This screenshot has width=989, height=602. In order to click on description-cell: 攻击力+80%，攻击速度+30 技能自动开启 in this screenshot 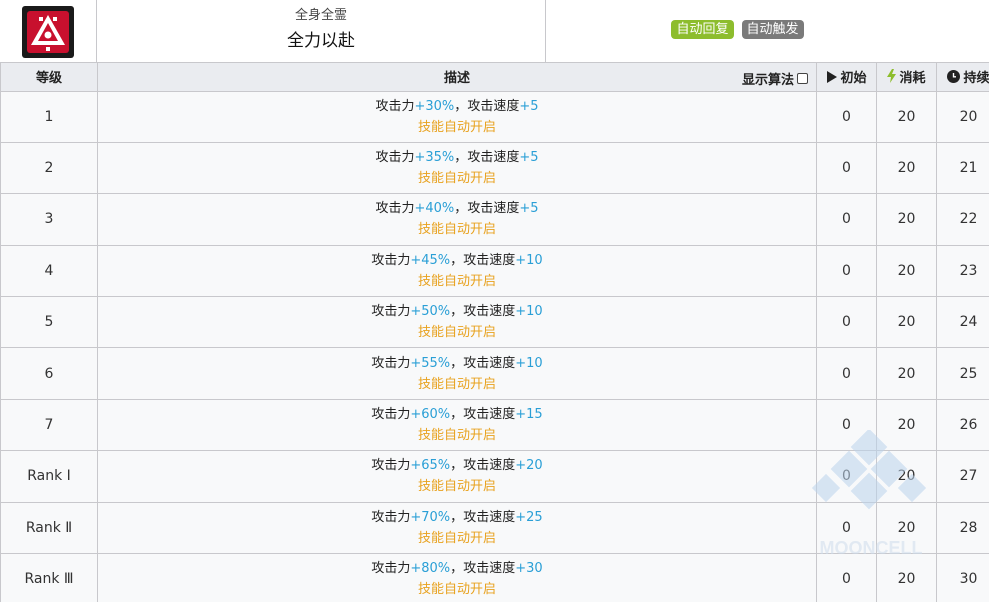, I will do `click(457, 577)`.